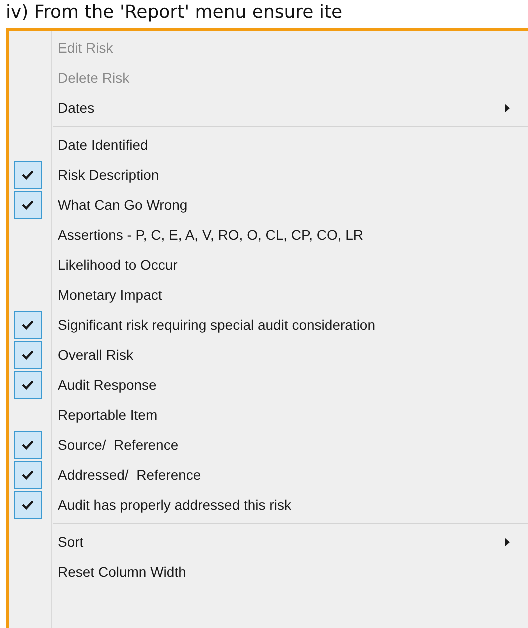 This screenshot has height=628, width=528. Describe the element at coordinates (107, 295) in the screenshot. I see `menu-item: Monetary Impact` at that location.